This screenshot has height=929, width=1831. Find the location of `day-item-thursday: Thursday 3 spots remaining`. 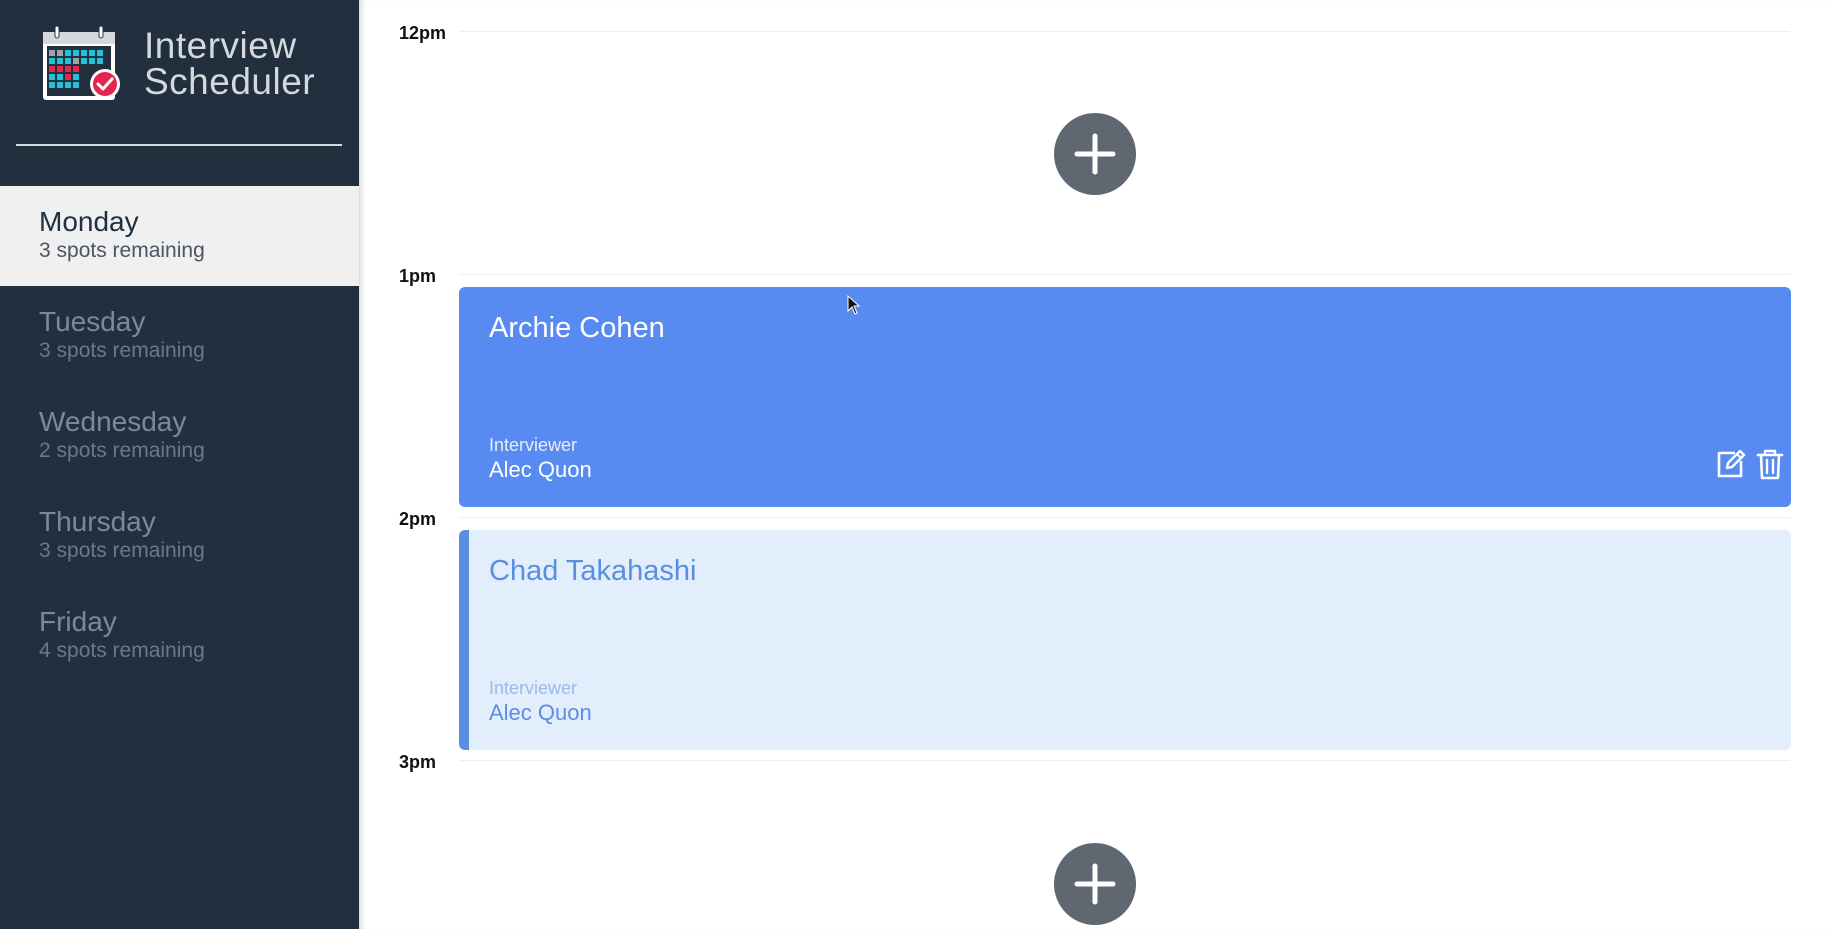

day-item-thursday: Thursday 3 spots remaining is located at coordinates (179, 536).